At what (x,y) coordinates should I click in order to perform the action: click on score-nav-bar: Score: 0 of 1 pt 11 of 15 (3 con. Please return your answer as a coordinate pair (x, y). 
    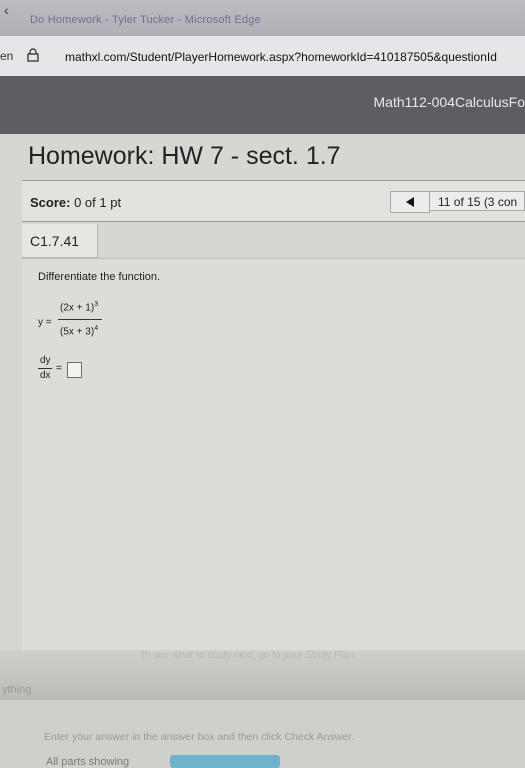
    Looking at the image, I should click on (273, 201).